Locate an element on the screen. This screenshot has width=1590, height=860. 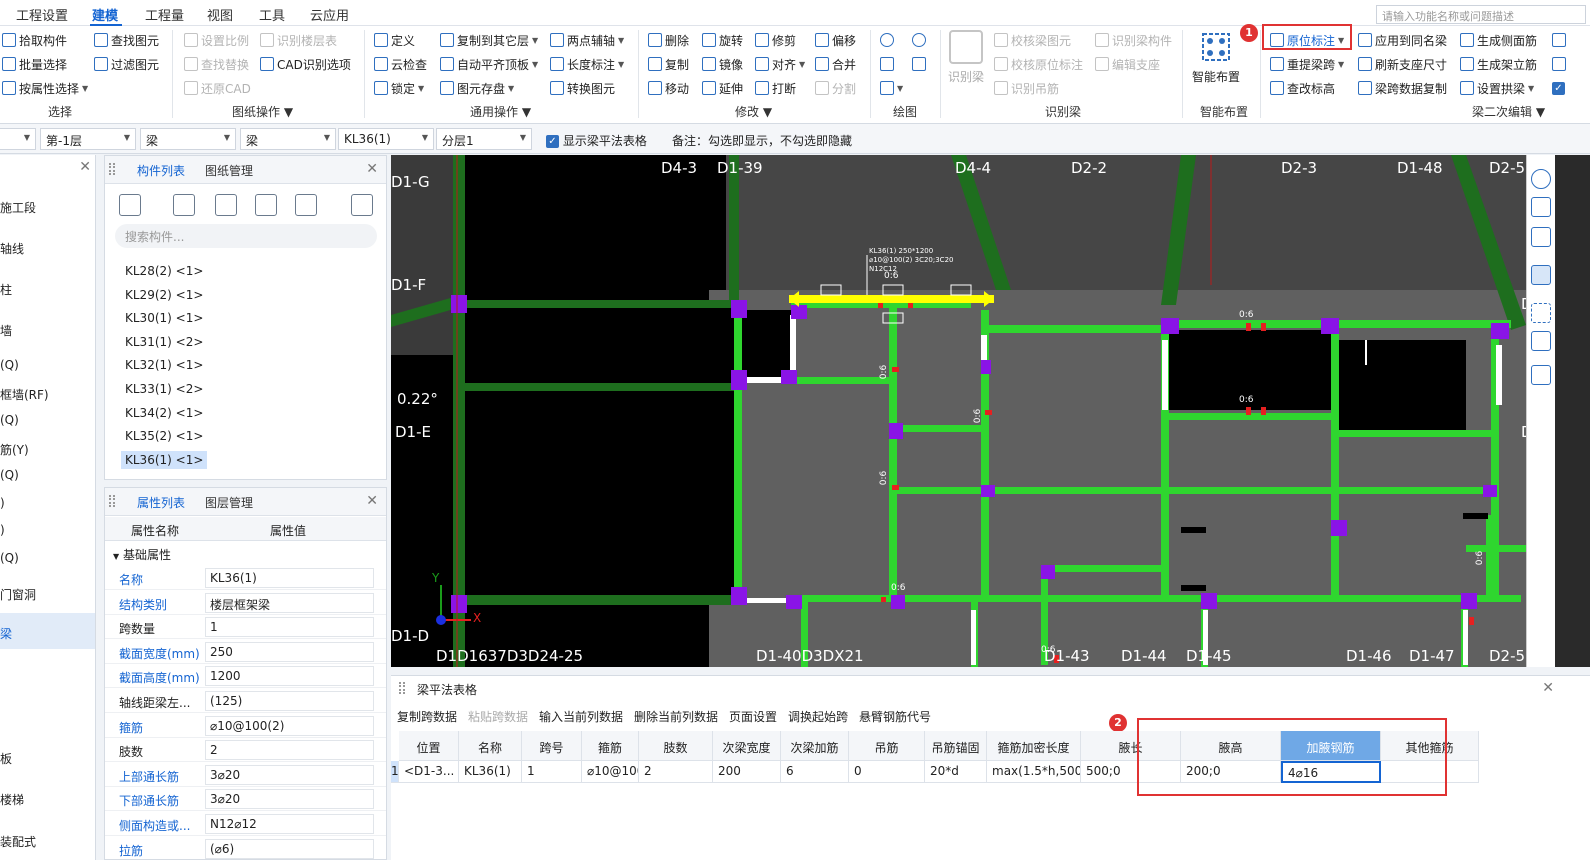
delete-button: 删除 is located at coordinates (668, 40).